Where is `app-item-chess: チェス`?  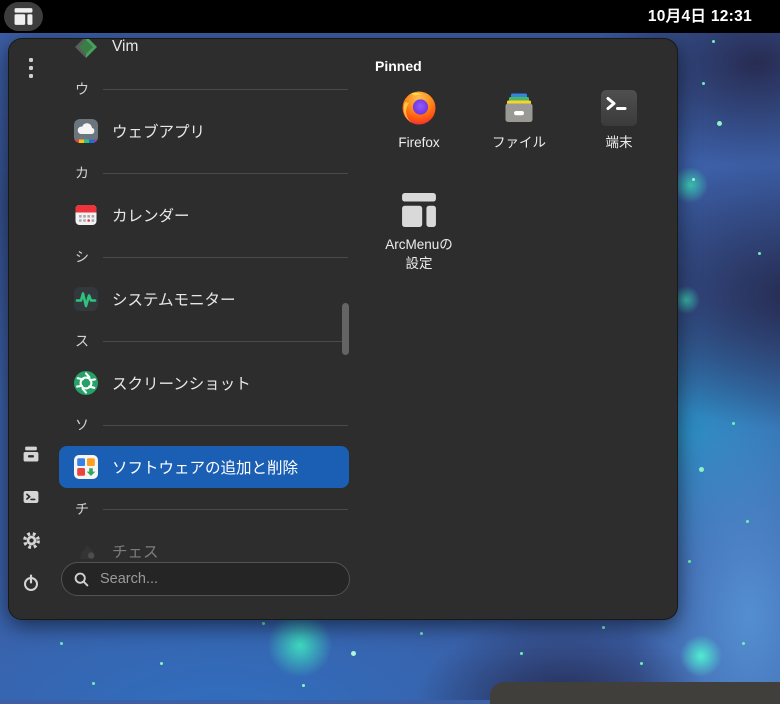 app-item-chess: チェス is located at coordinates (203, 546).